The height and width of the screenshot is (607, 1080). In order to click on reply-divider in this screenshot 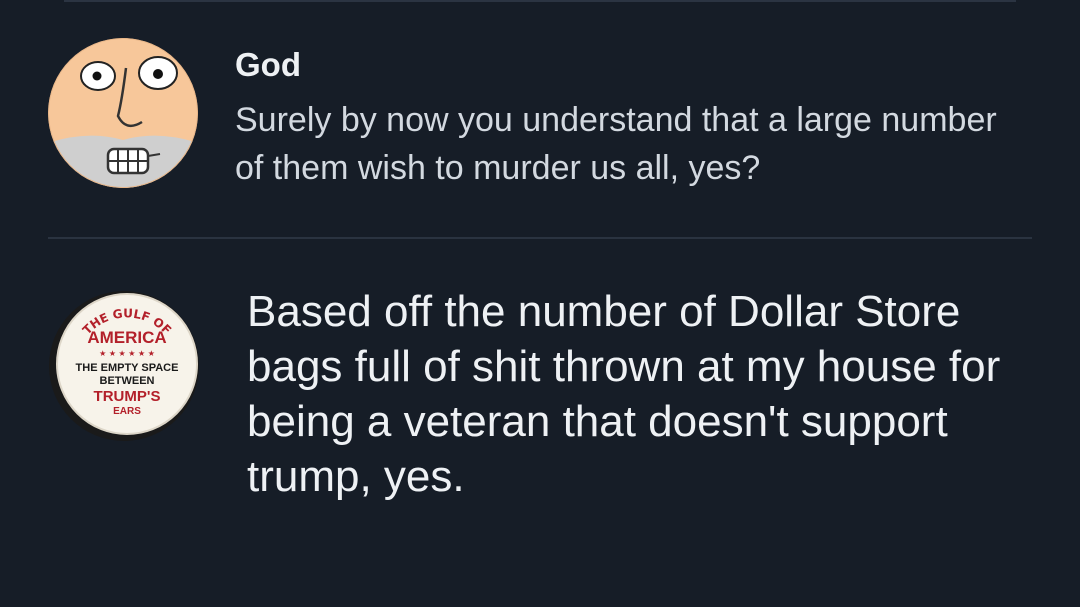, I will do `click(540, 238)`.